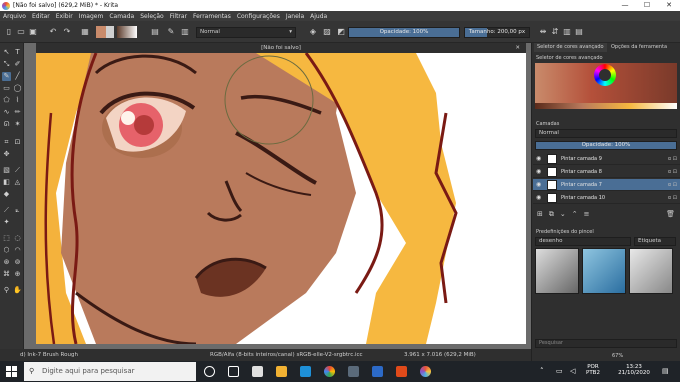 This screenshot has height=382, width=680. Describe the element at coordinates (53, 32) in the screenshot. I see `undo-icon: ↶` at that location.